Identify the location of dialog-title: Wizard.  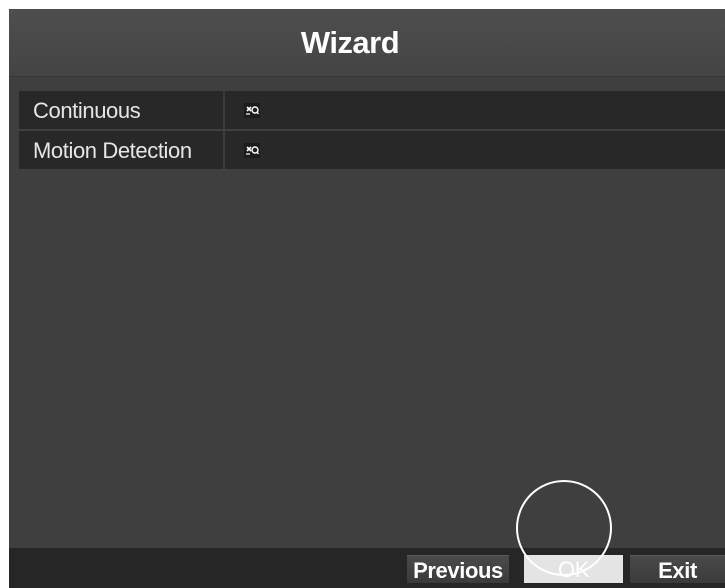
(350, 42).